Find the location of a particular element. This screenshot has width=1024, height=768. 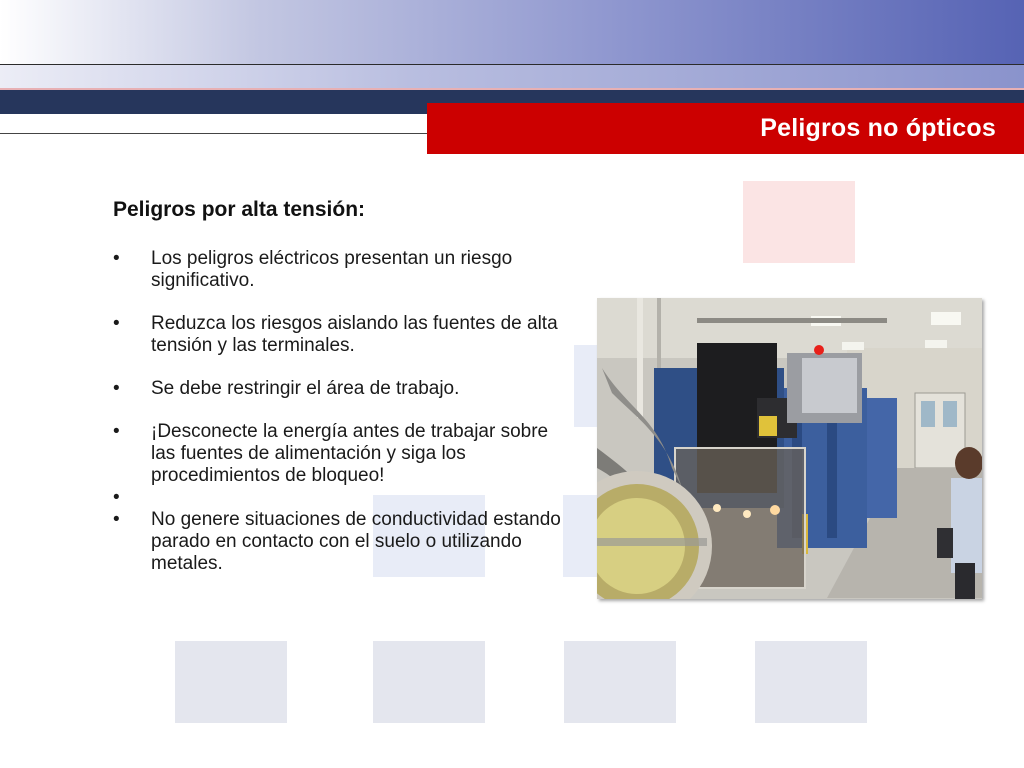

header-gradient-band is located at coordinates (512, 32).